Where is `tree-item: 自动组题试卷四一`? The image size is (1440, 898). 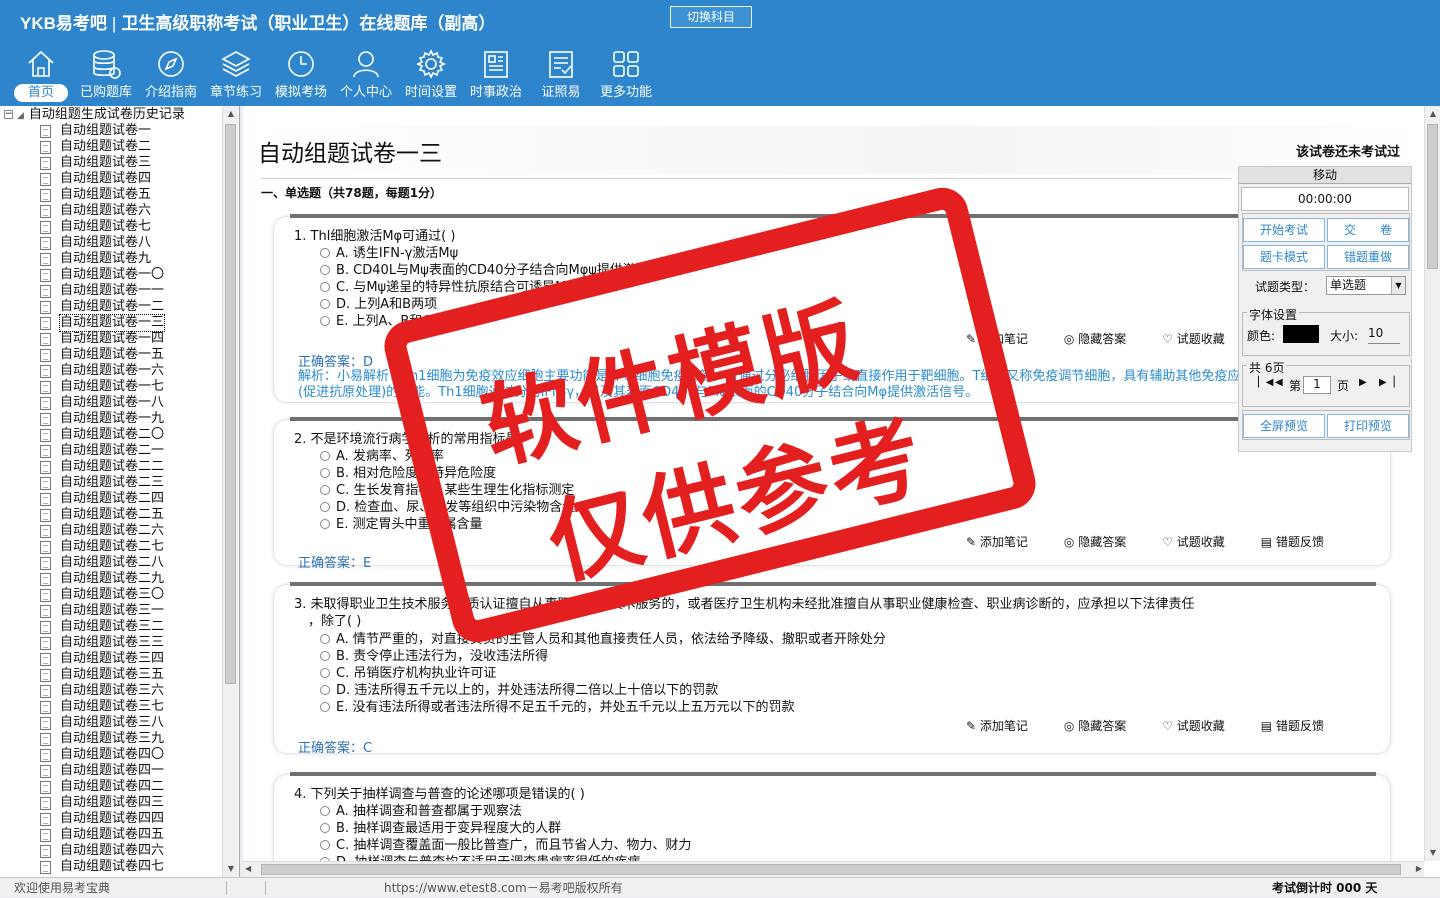 tree-item: 自动组题试卷四一 is located at coordinates (102, 771).